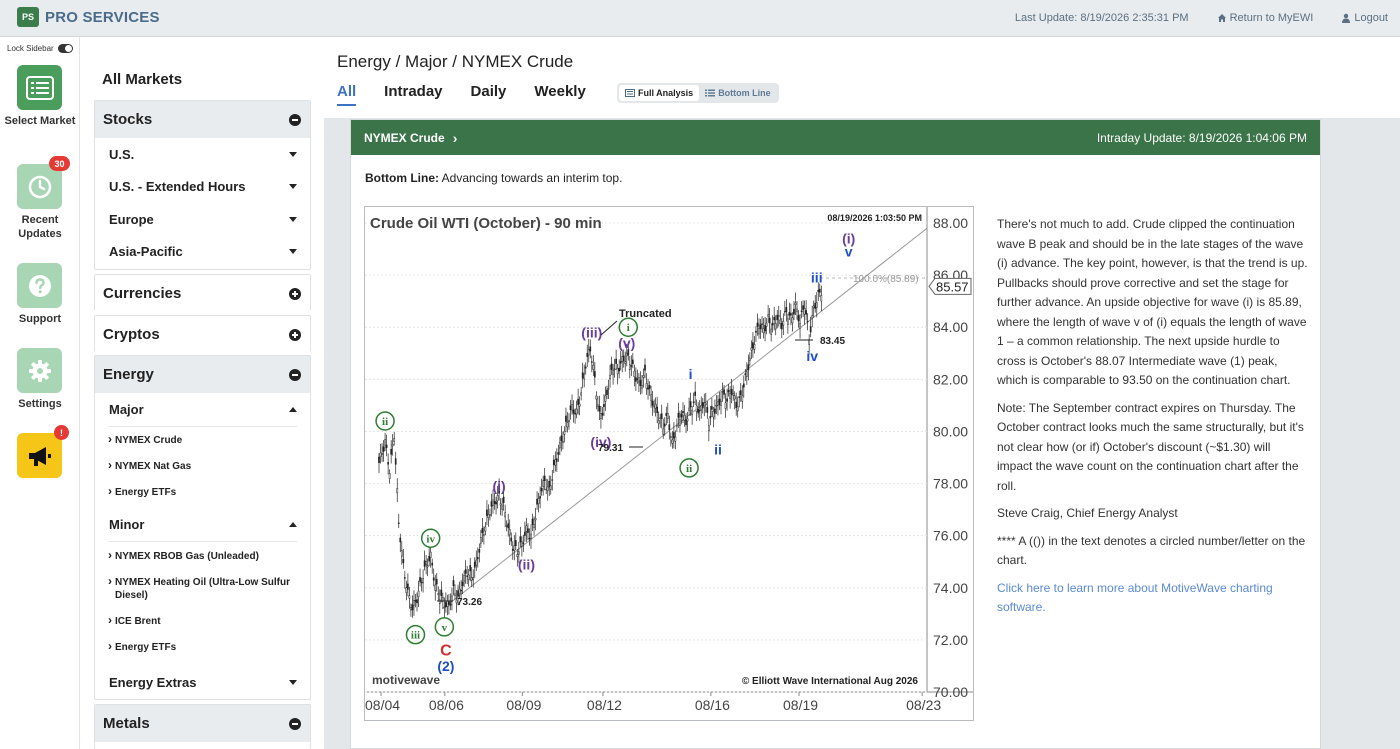 Image resolution: width=1400 pixels, height=749 pixels. Describe the element at coordinates (202, 409) in the screenshot. I see `energy-major: Major` at that location.